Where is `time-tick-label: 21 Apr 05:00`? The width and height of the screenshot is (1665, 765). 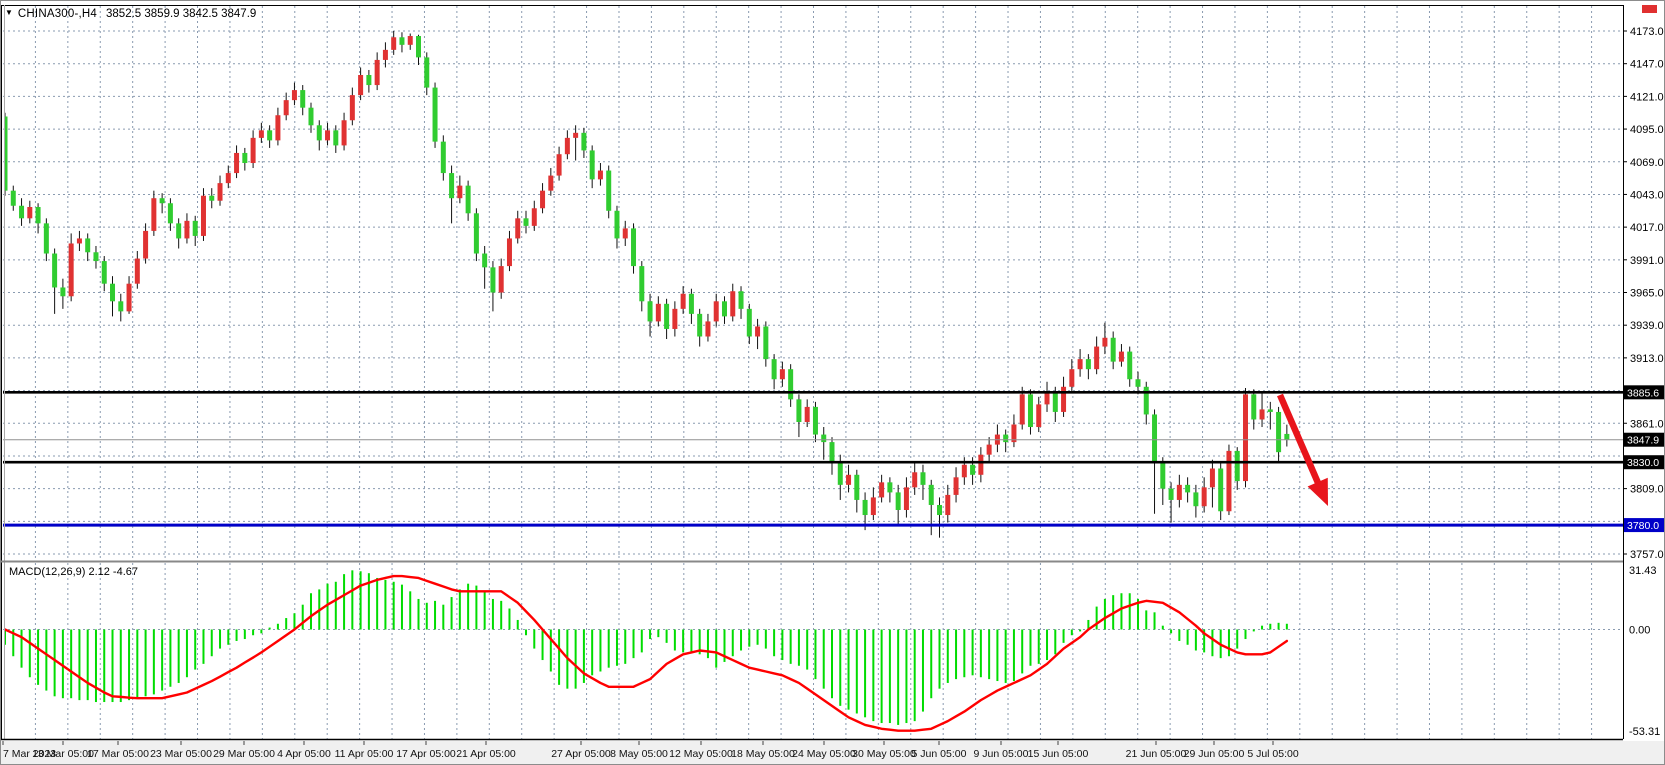 time-tick-label: 21 Apr 05:00 is located at coordinates (486, 754).